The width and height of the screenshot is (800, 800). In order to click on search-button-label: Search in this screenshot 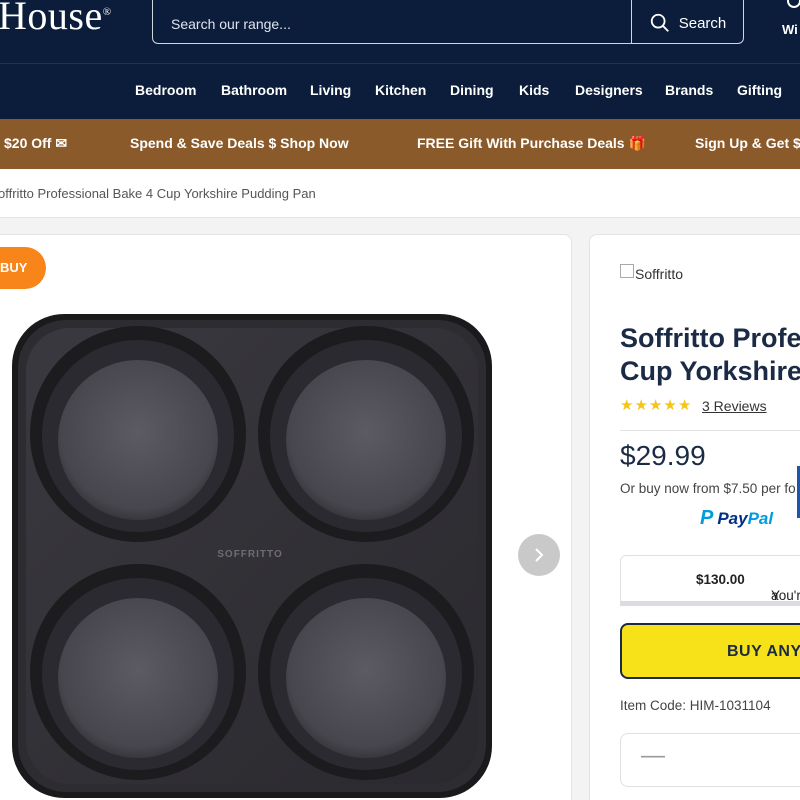, I will do `click(702, 23)`.